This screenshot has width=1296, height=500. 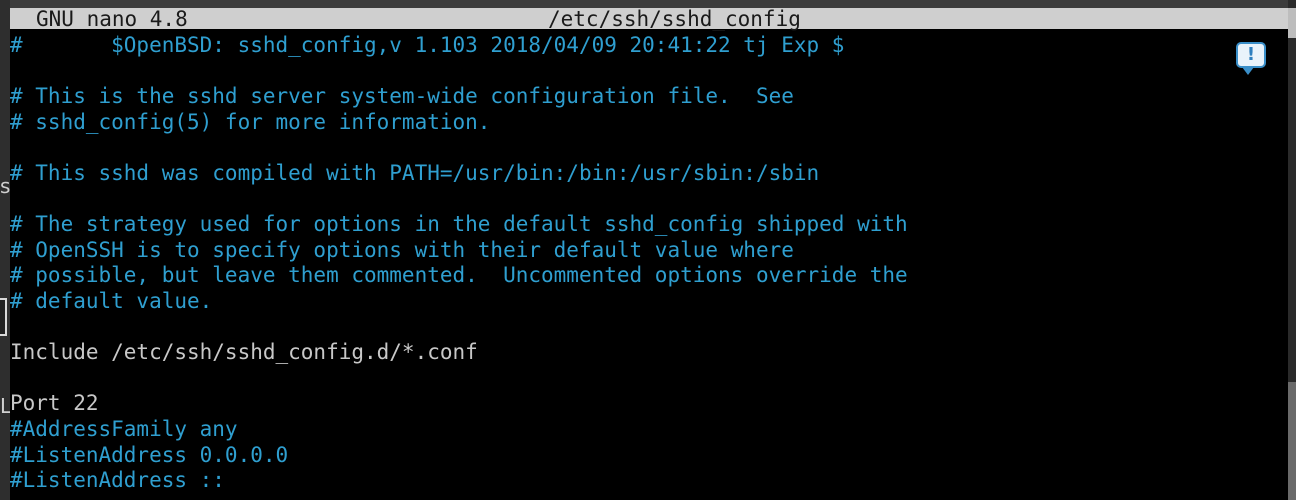 I want to click on desktop-right-strip, so click(x=1292, y=250).